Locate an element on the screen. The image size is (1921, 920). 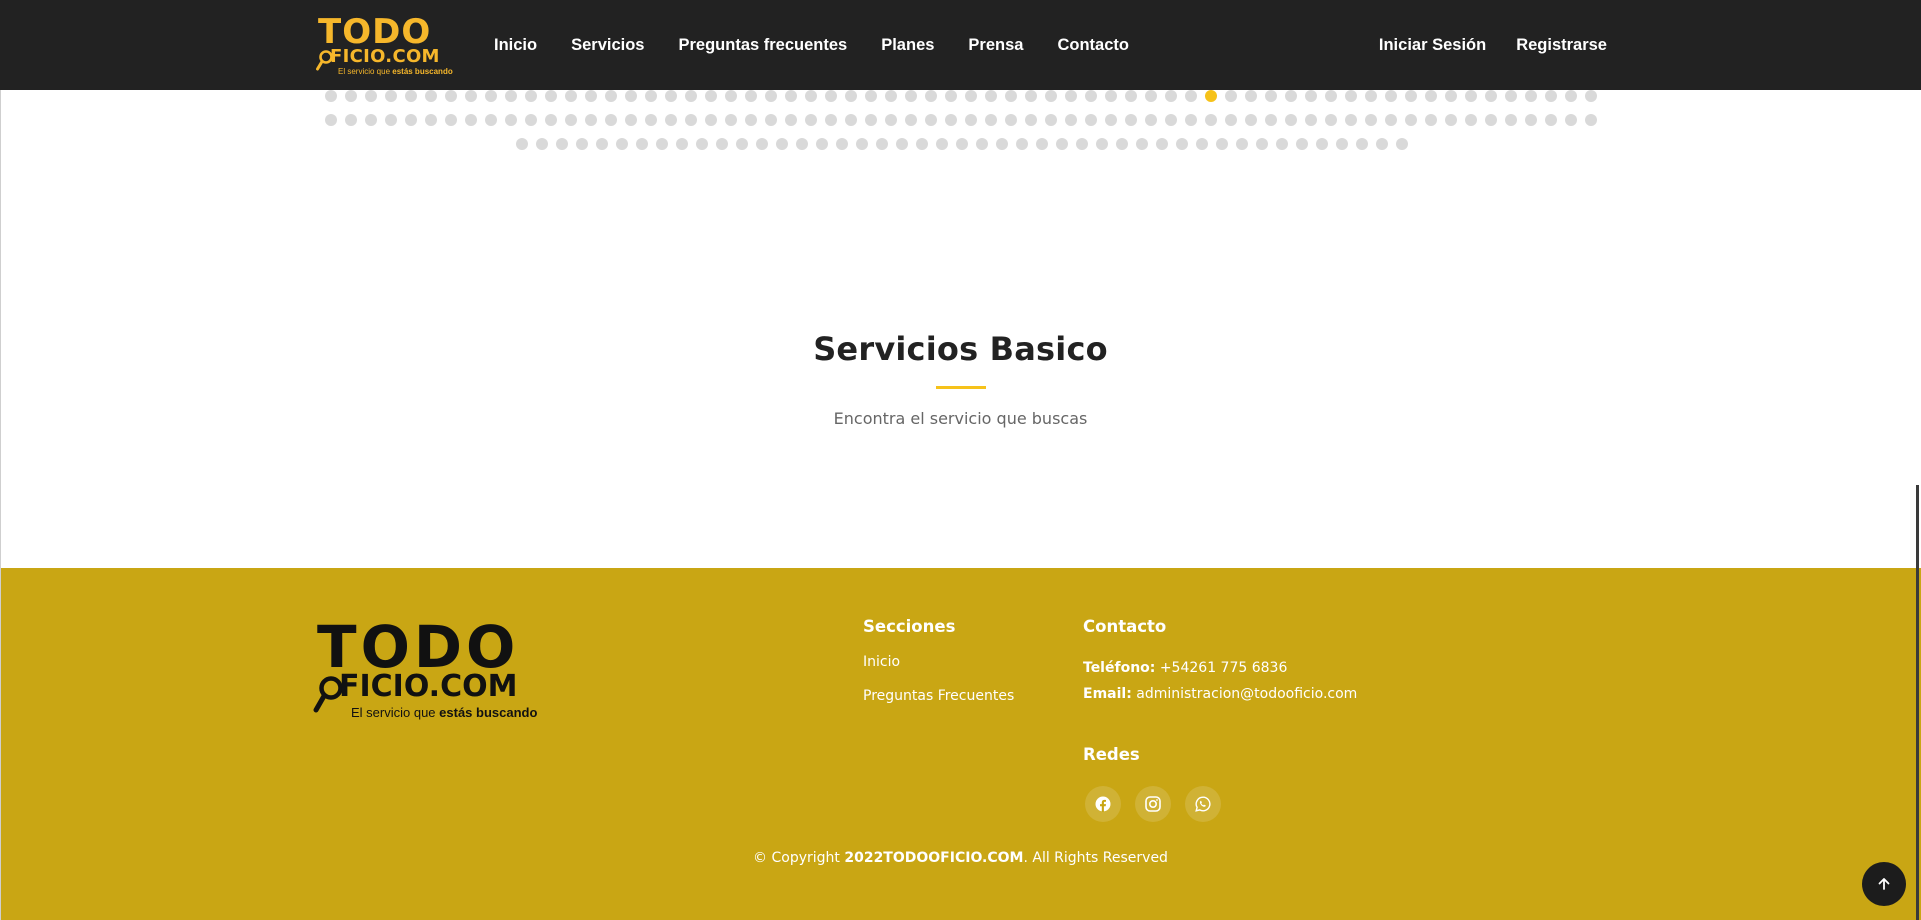
nav-contacto: Contacto is located at coordinates (1093, 45).